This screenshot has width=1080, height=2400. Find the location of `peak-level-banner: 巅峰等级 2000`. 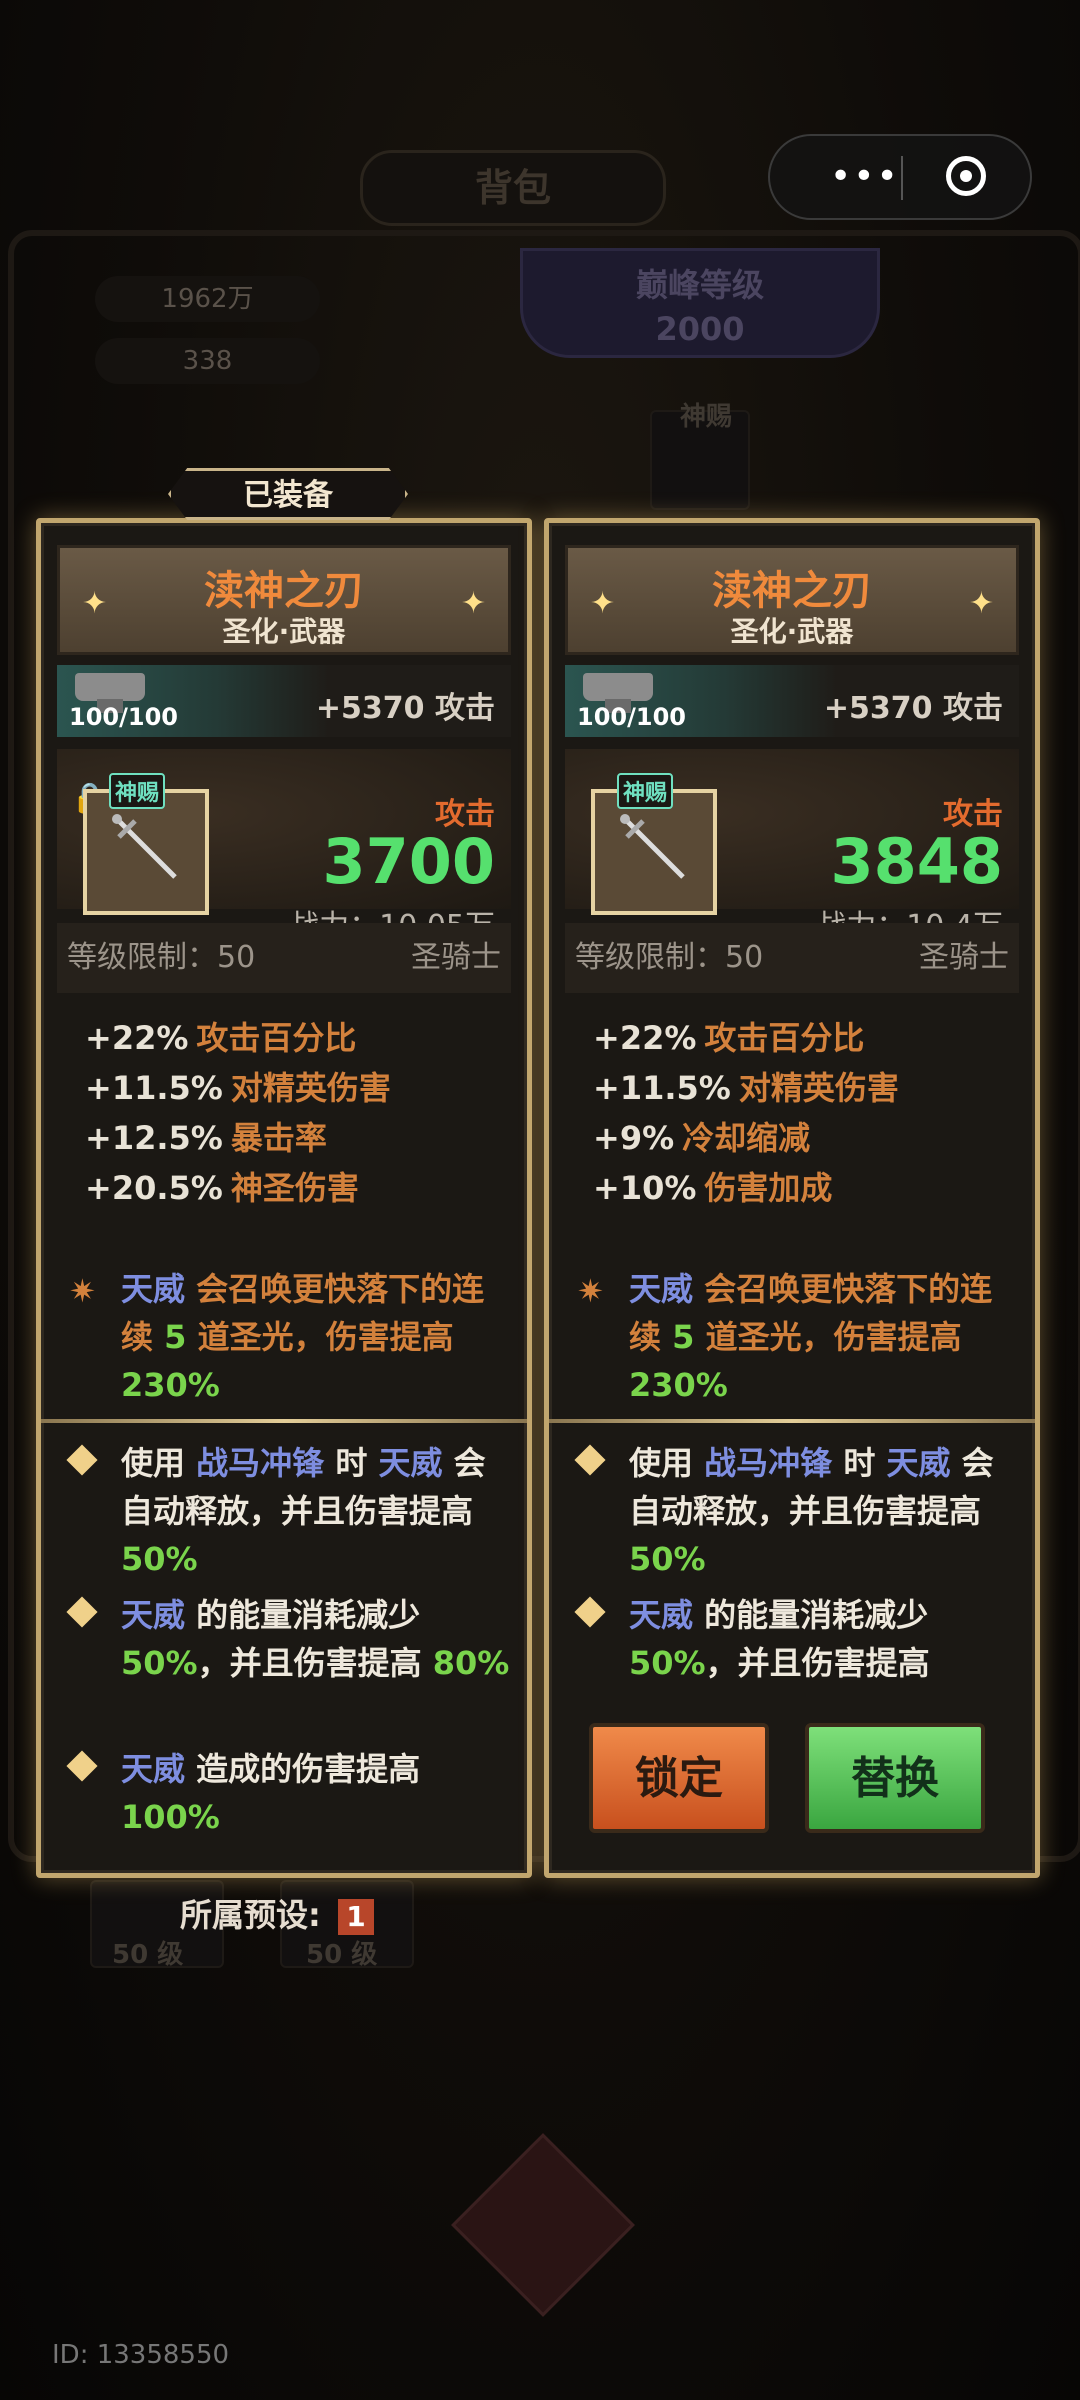

peak-level-banner: 巅峰等级 2000 is located at coordinates (700, 303).